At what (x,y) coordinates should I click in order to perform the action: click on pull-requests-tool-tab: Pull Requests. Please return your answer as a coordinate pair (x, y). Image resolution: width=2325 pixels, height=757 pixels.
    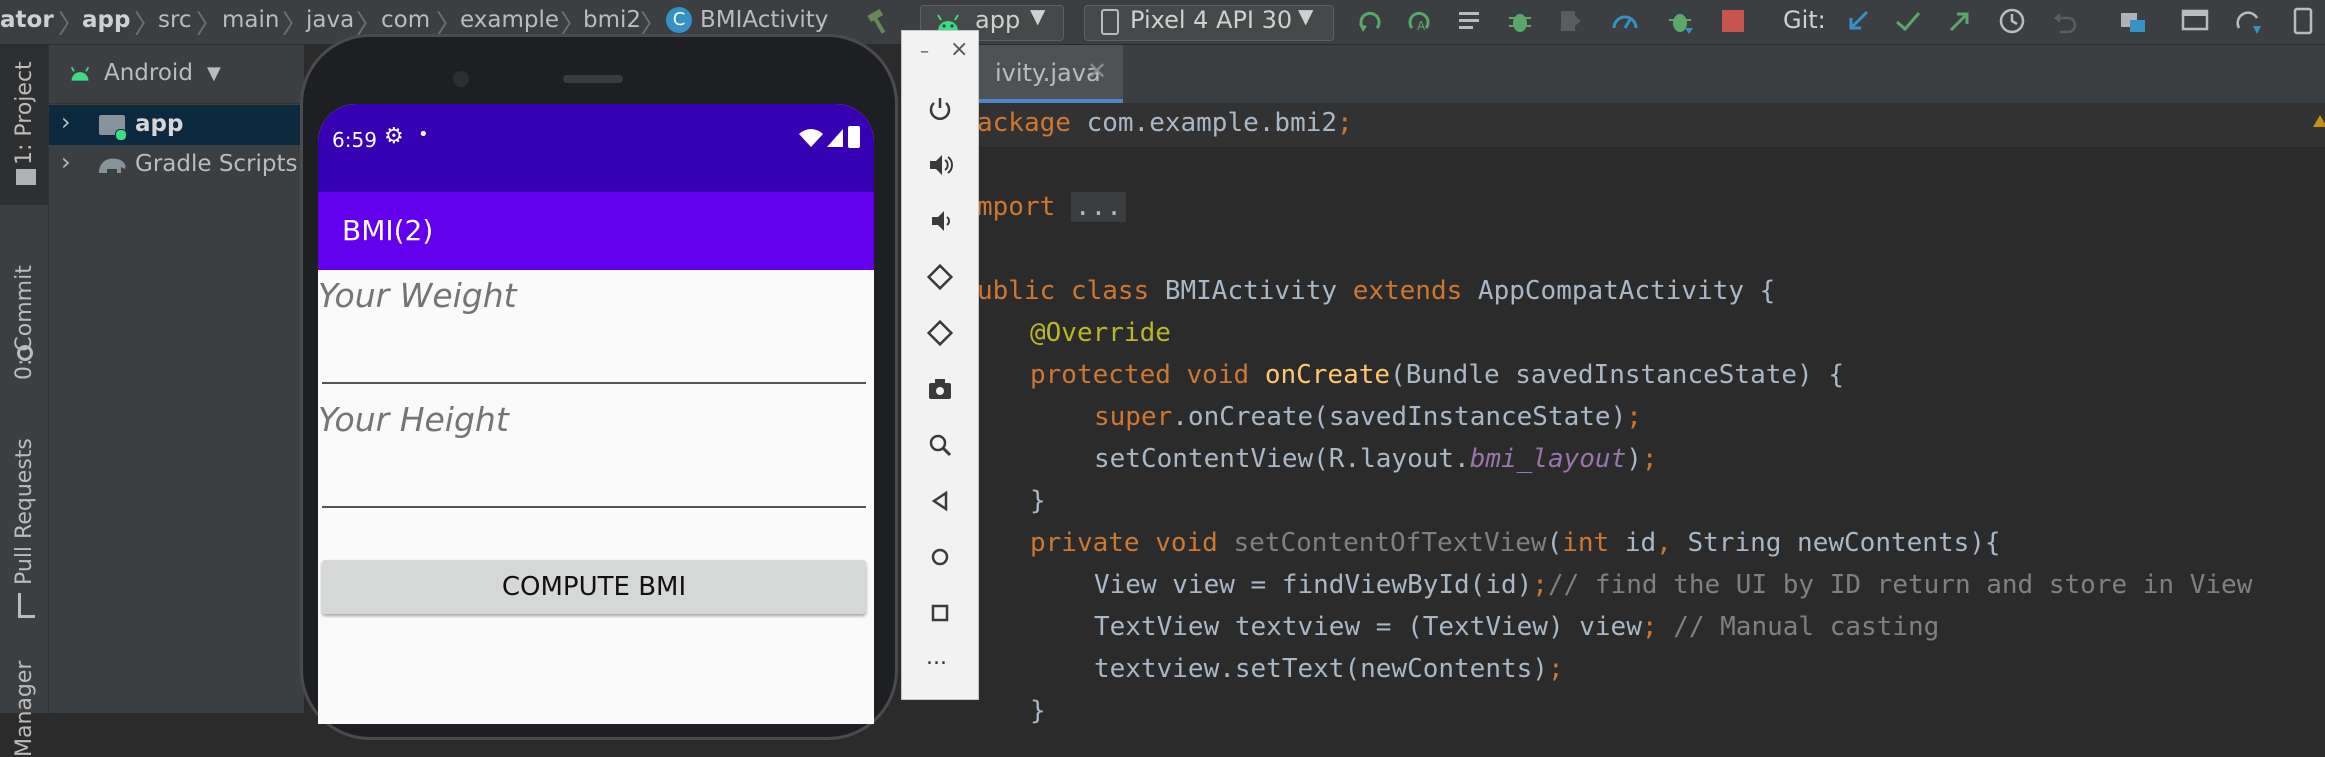
    Looking at the image, I should click on (24, 511).